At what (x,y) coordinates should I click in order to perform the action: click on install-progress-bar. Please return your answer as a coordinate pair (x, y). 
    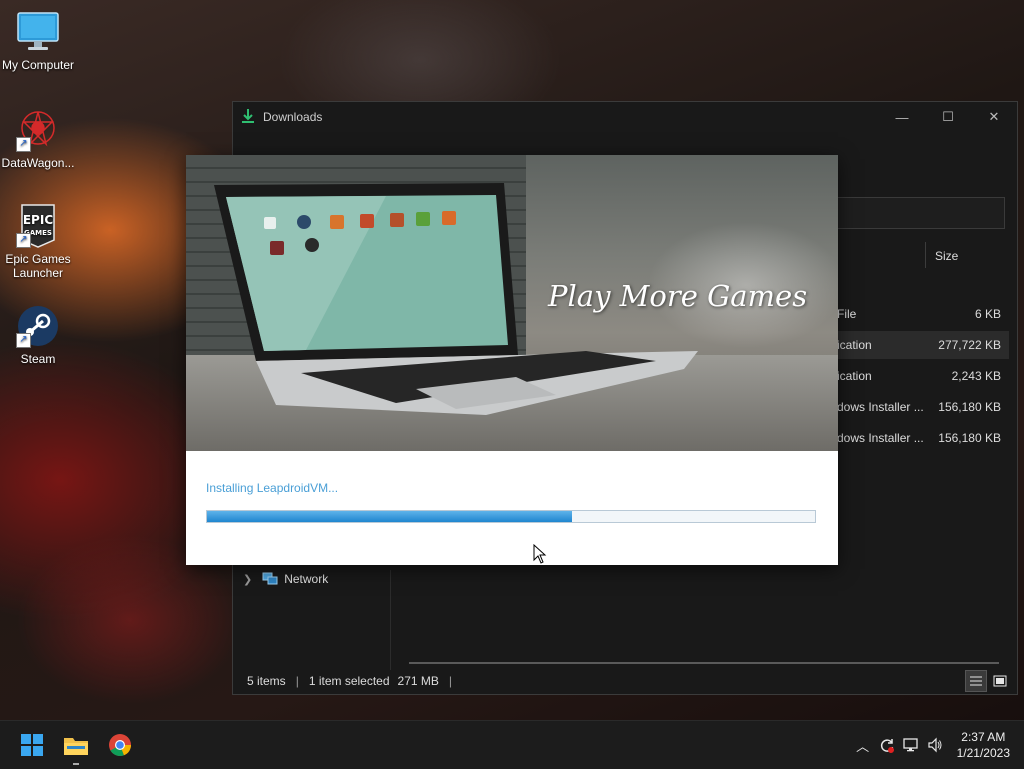
    Looking at the image, I should click on (511, 516).